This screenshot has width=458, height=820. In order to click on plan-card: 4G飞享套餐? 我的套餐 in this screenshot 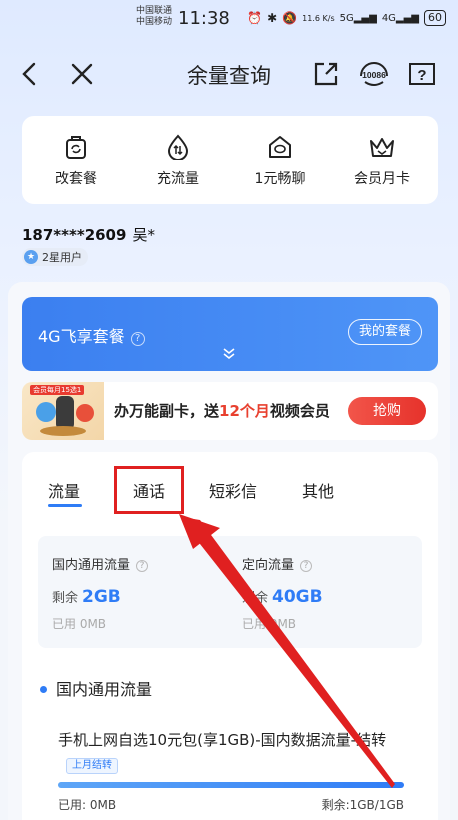, I will do `click(230, 334)`.